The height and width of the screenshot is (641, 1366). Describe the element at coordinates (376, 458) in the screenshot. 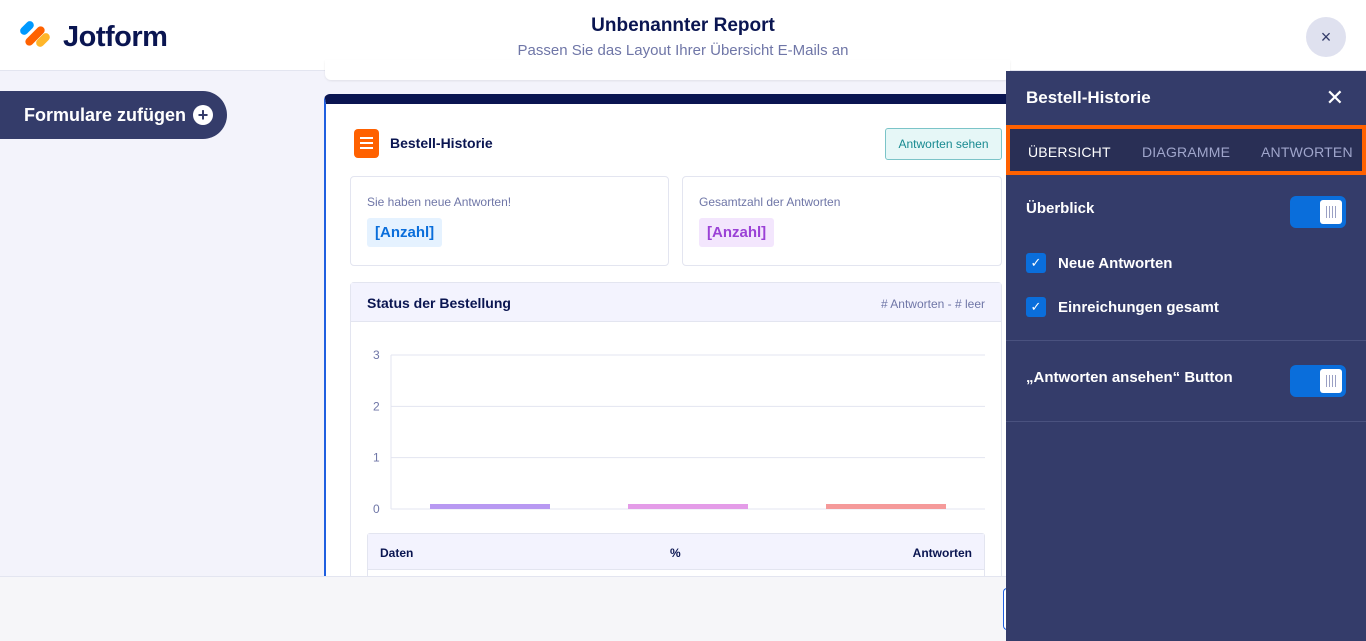

I see `y-tick-label: 1` at that location.